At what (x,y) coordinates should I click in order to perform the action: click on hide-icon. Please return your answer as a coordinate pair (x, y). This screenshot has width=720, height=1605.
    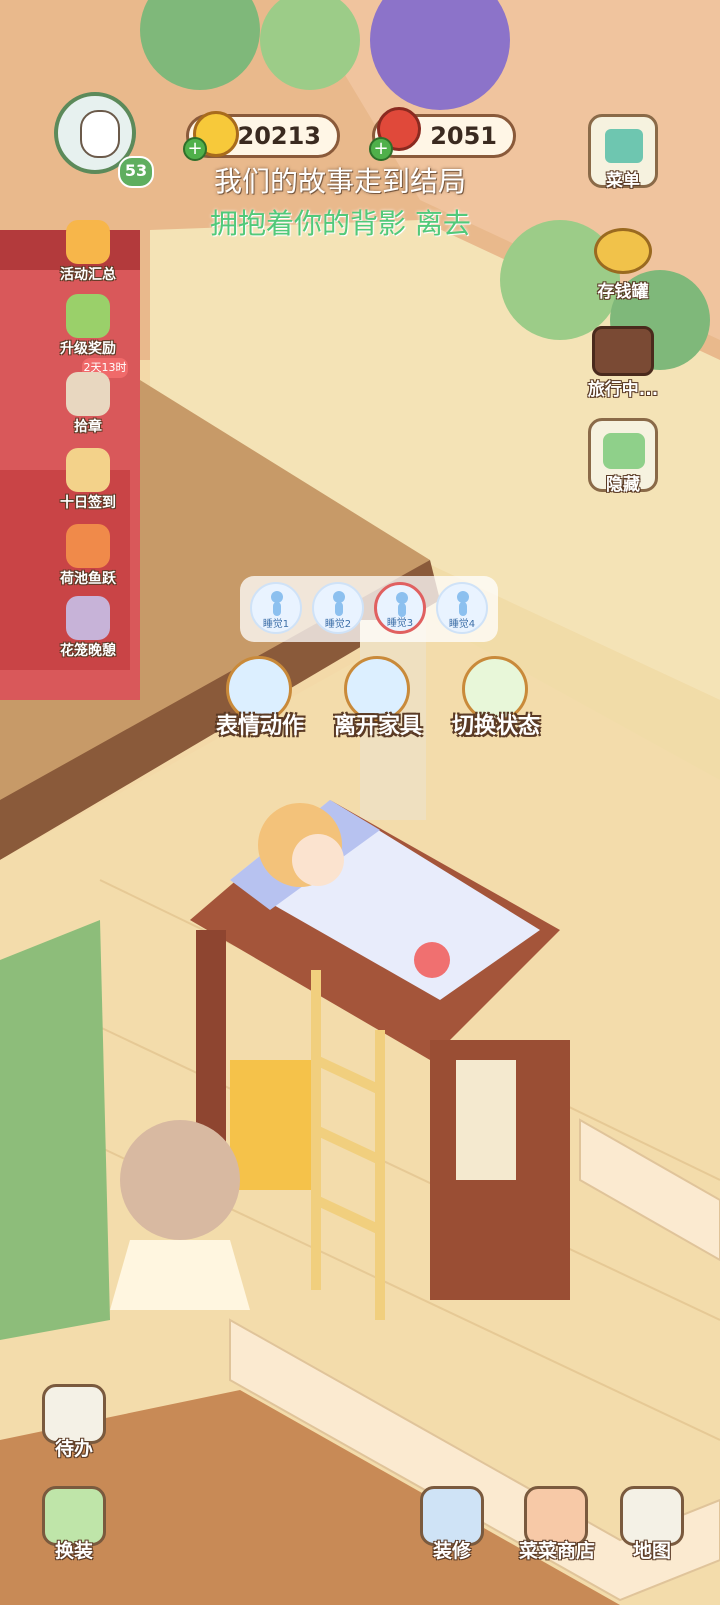
    Looking at the image, I should click on (624, 451).